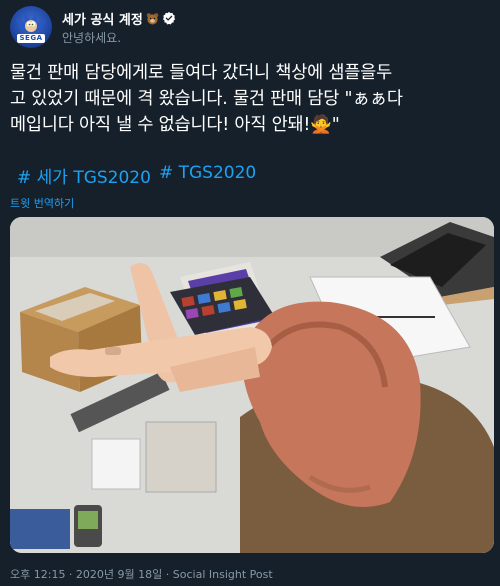  I want to click on account-name: 세가 공식 계정, so click(102, 18).